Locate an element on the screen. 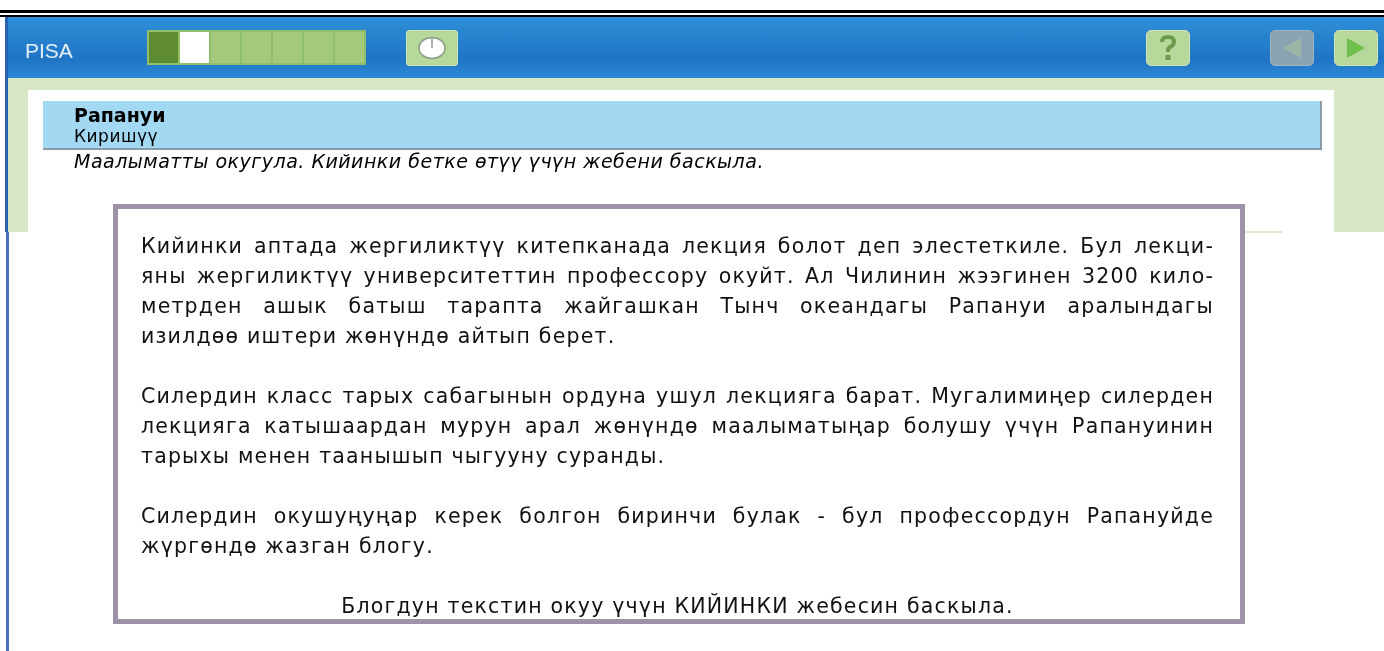  paragraph: Блогдун текстин окуу үчүн КИЙИНКИ жебесин баскыла. is located at coordinates (677, 606).